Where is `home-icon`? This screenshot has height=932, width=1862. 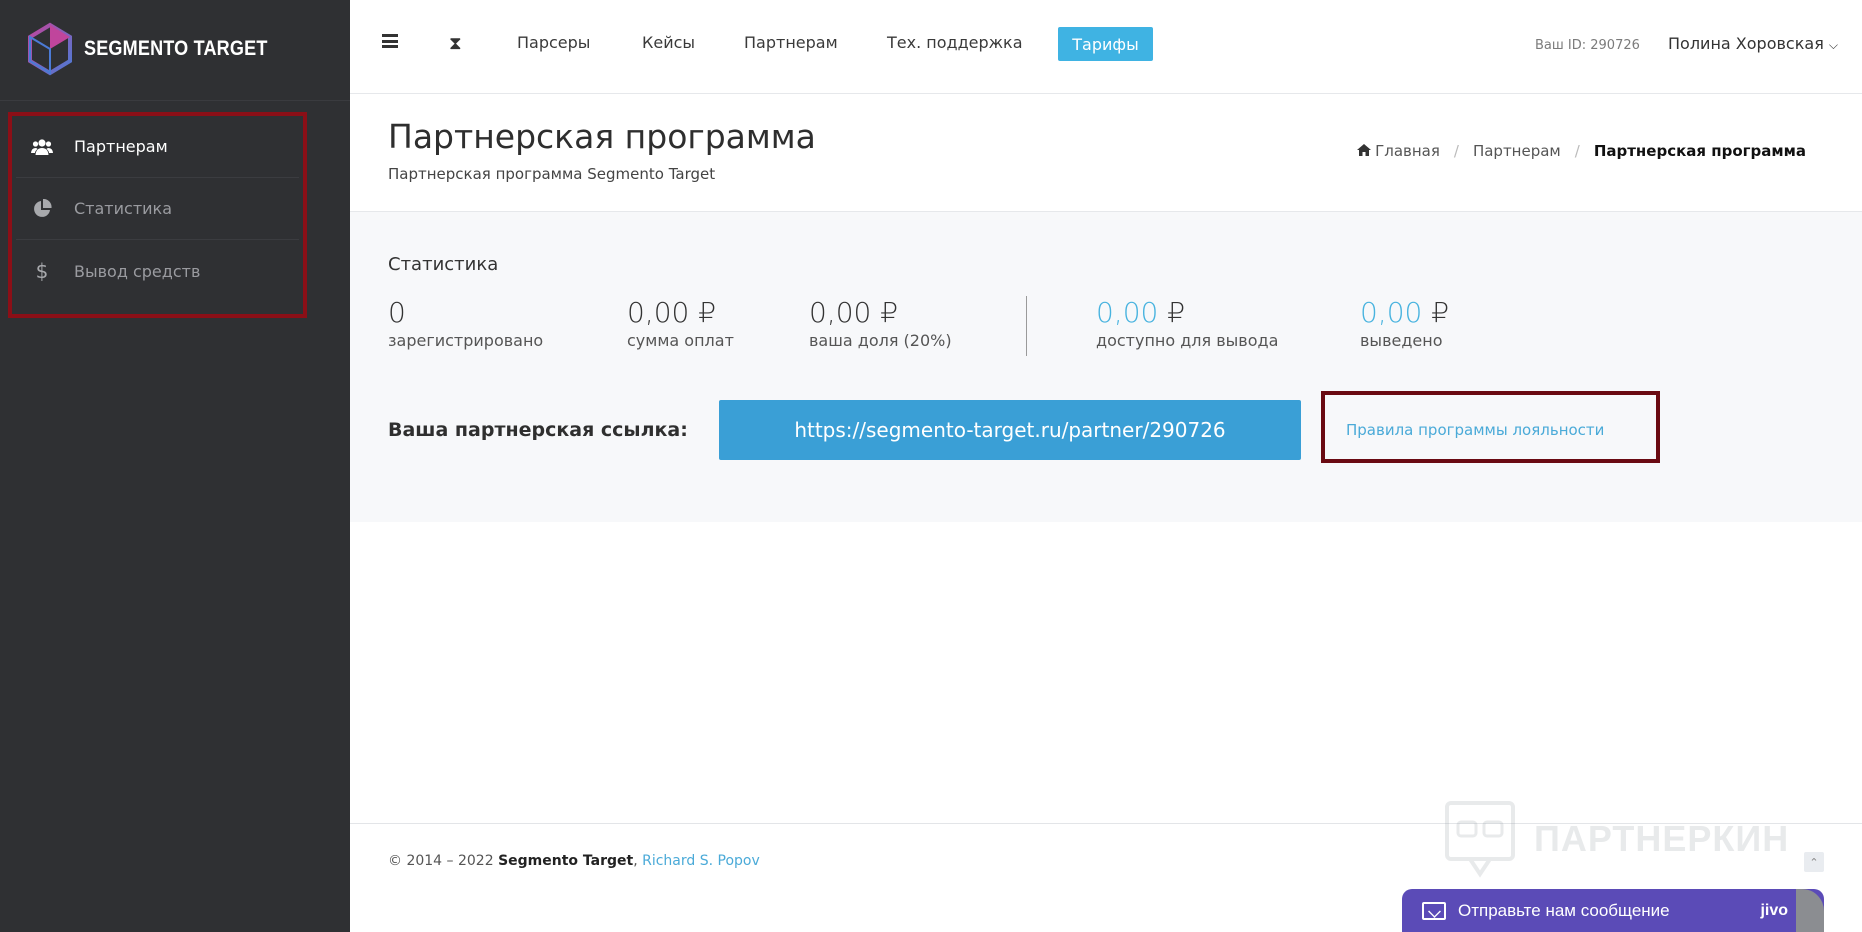 home-icon is located at coordinates (1364, 151).